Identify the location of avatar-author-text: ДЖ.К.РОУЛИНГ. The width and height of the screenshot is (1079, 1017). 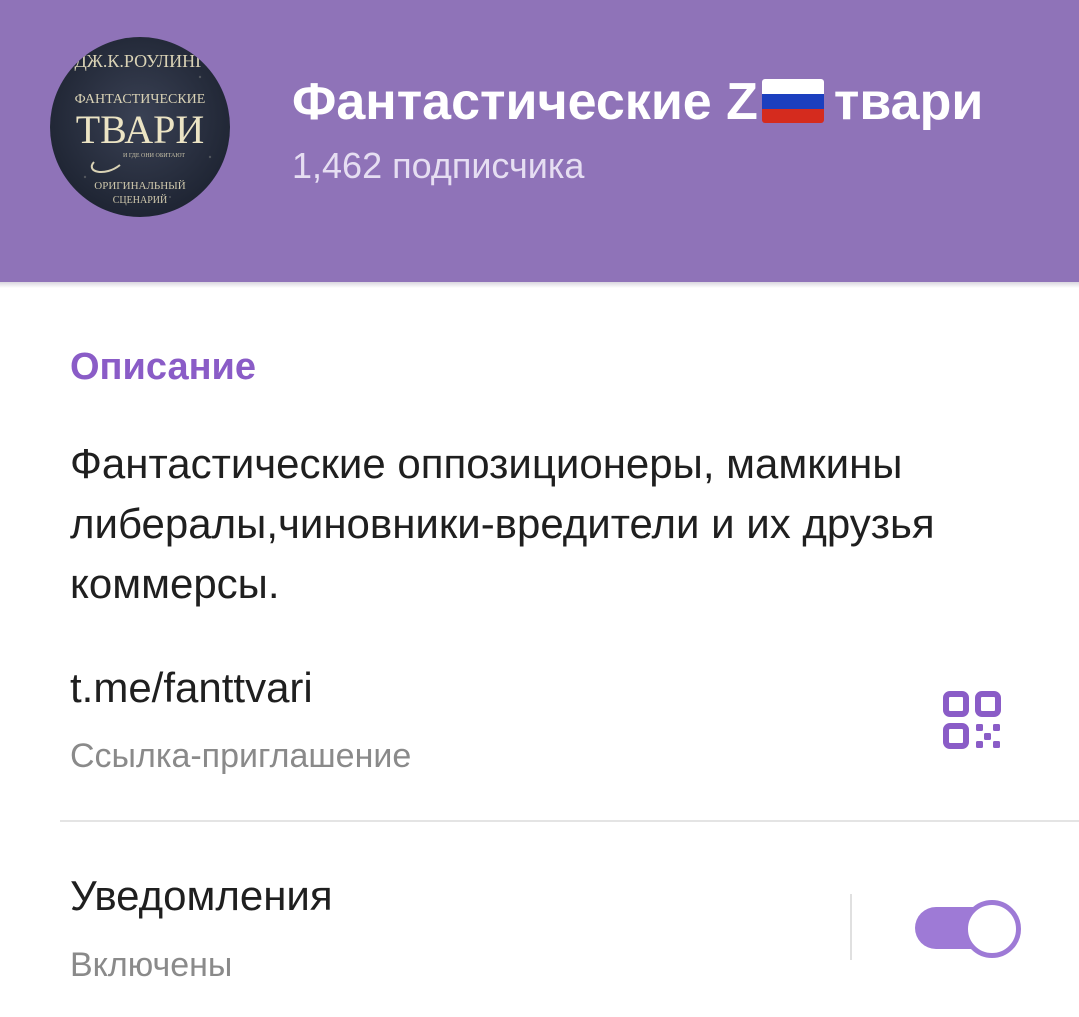
(140, 61).